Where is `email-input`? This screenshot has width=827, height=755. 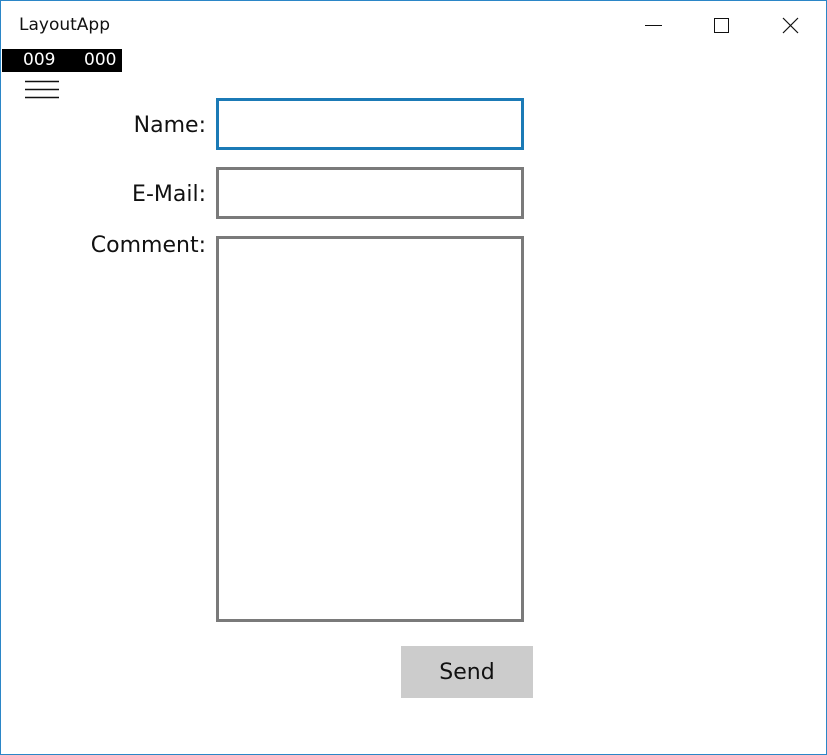 email-input is located at coordinates (370, 193).